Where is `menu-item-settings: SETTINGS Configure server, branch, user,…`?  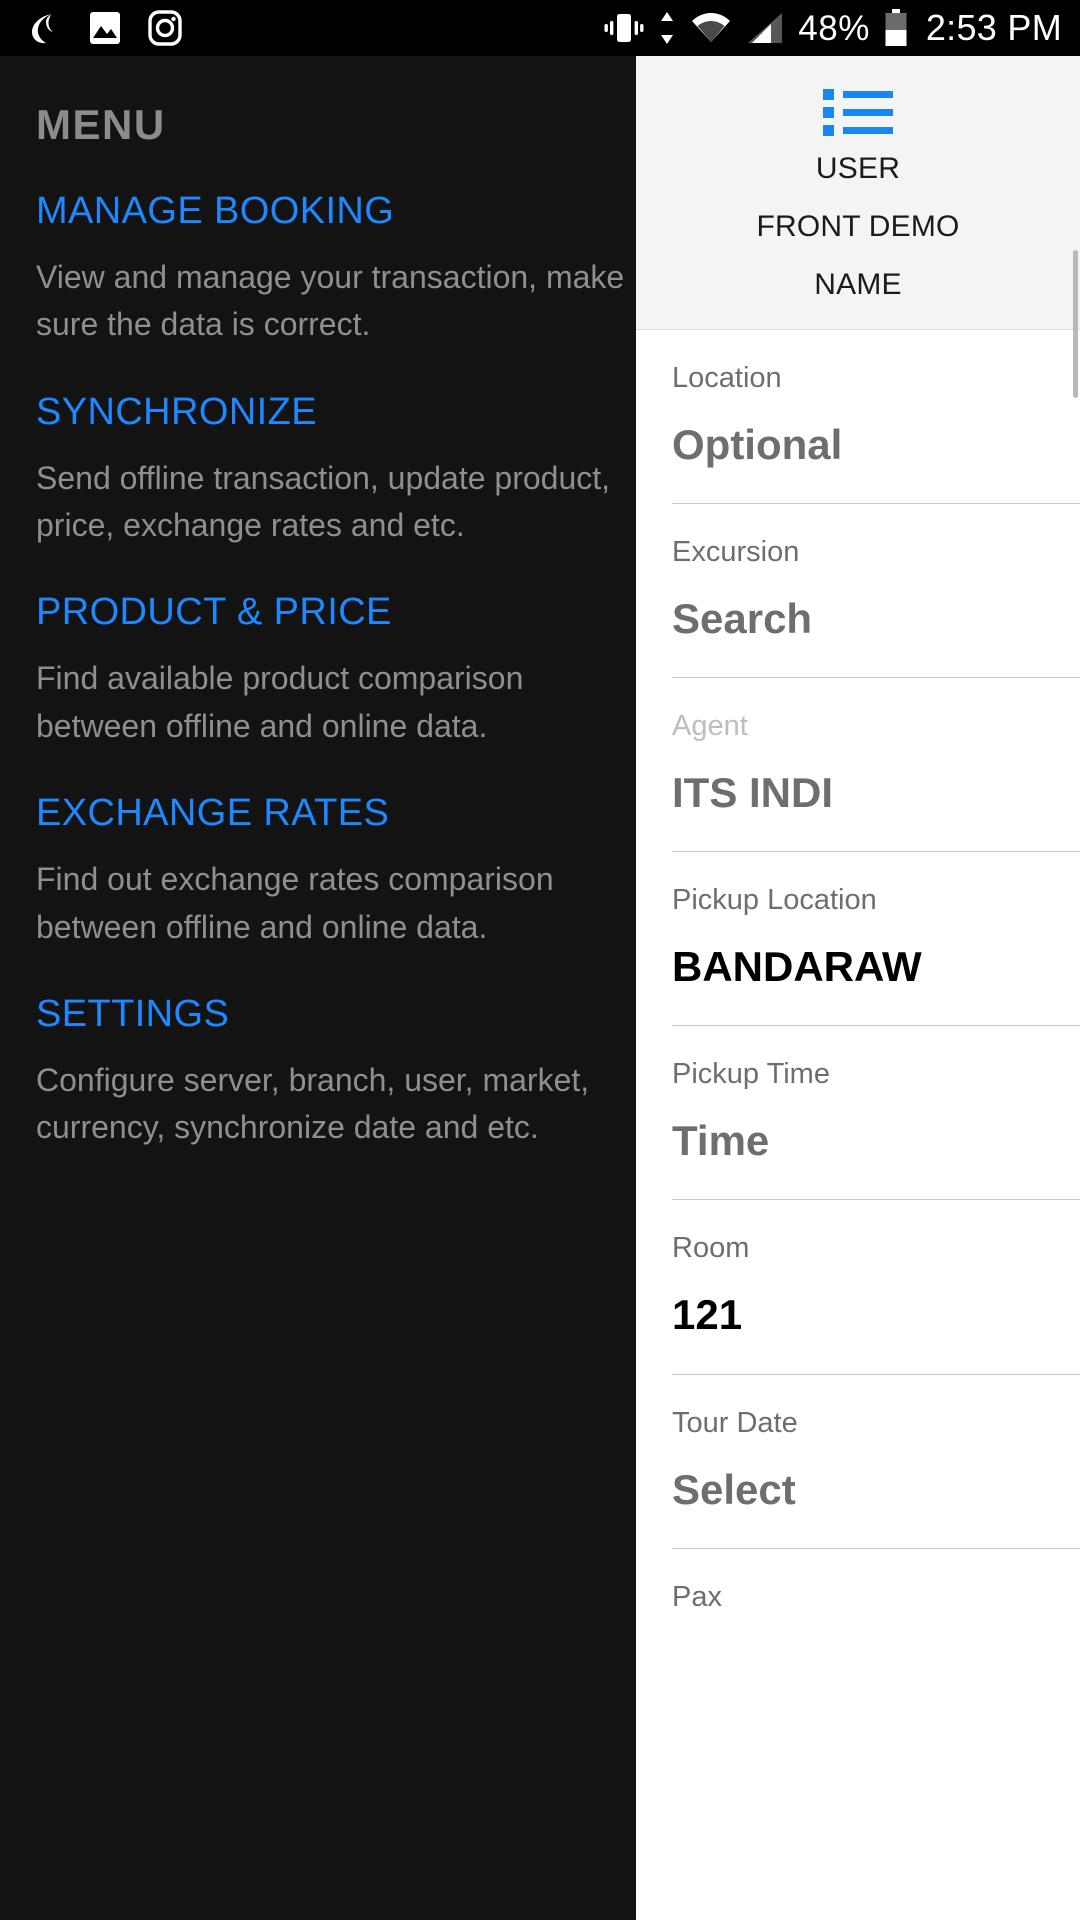
menu-item-settings: SETTINGS Configure server, branch, user,… is located at coordinates (336, 1073).